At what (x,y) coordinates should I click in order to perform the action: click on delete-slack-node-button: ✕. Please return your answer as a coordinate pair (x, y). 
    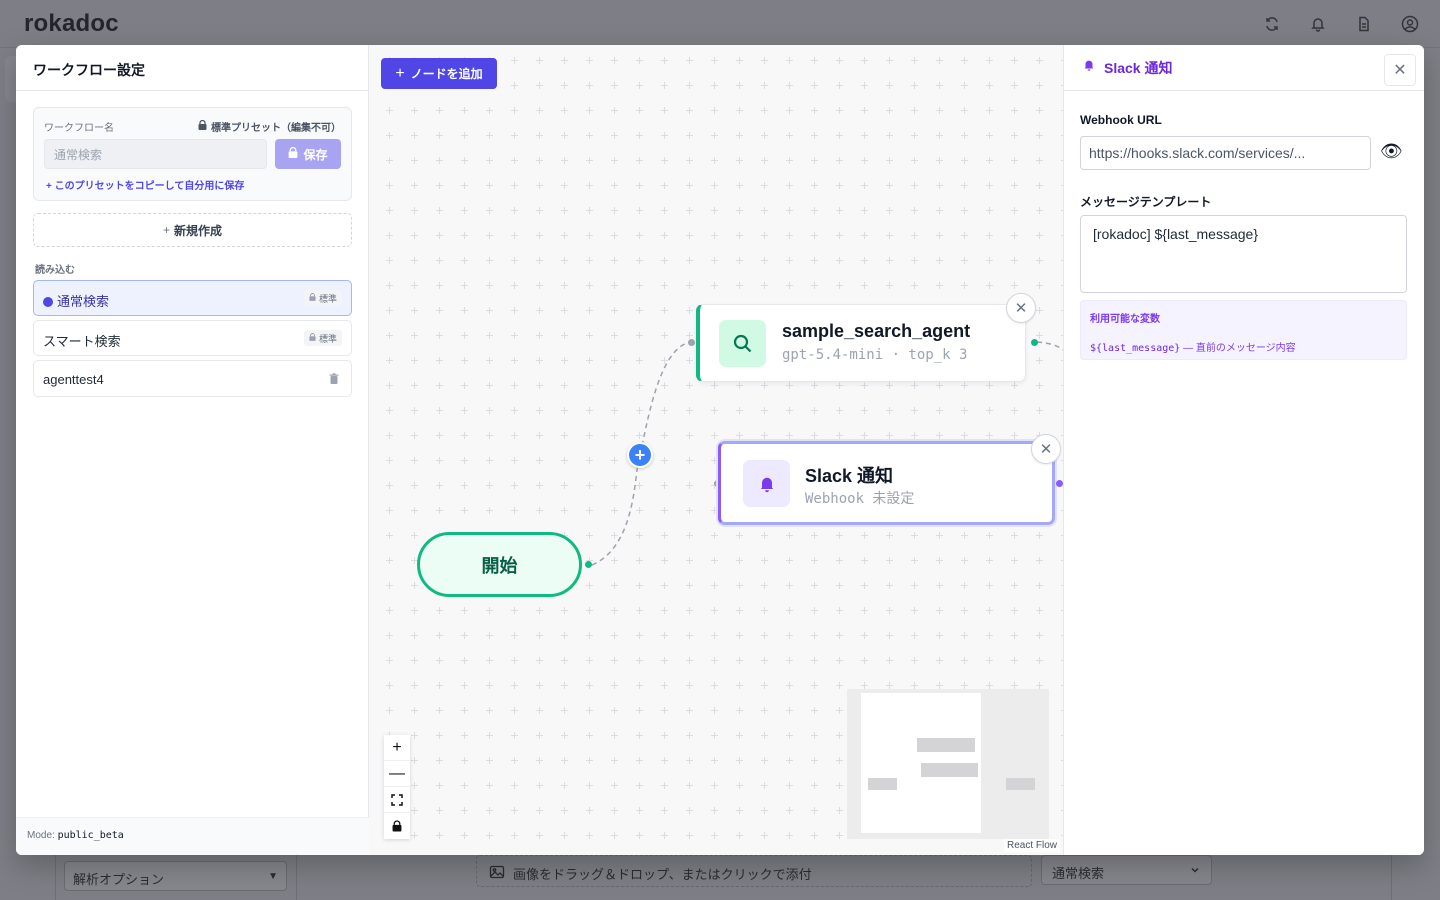
    Looking at the image, I should click on (1046, 449).